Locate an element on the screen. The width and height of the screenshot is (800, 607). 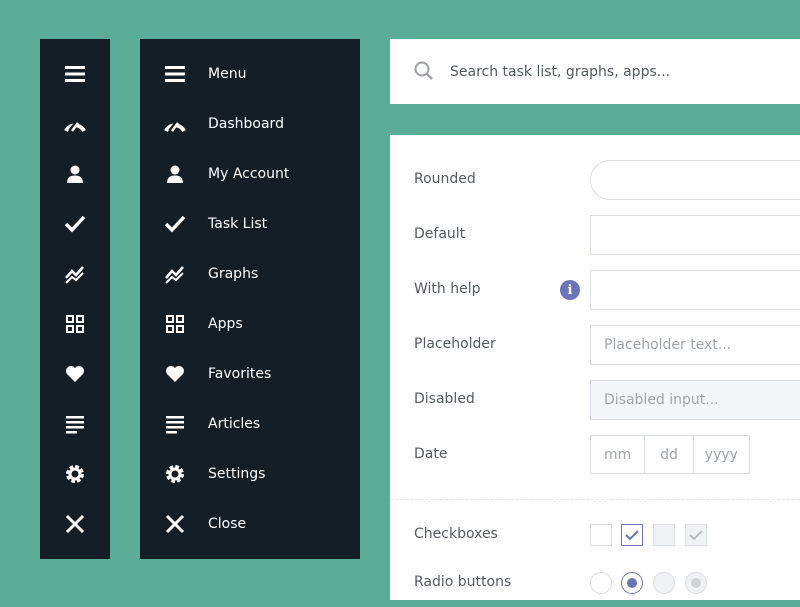
form-row-radio-buttons: Radio buttons is located at coordinates (595, 587).